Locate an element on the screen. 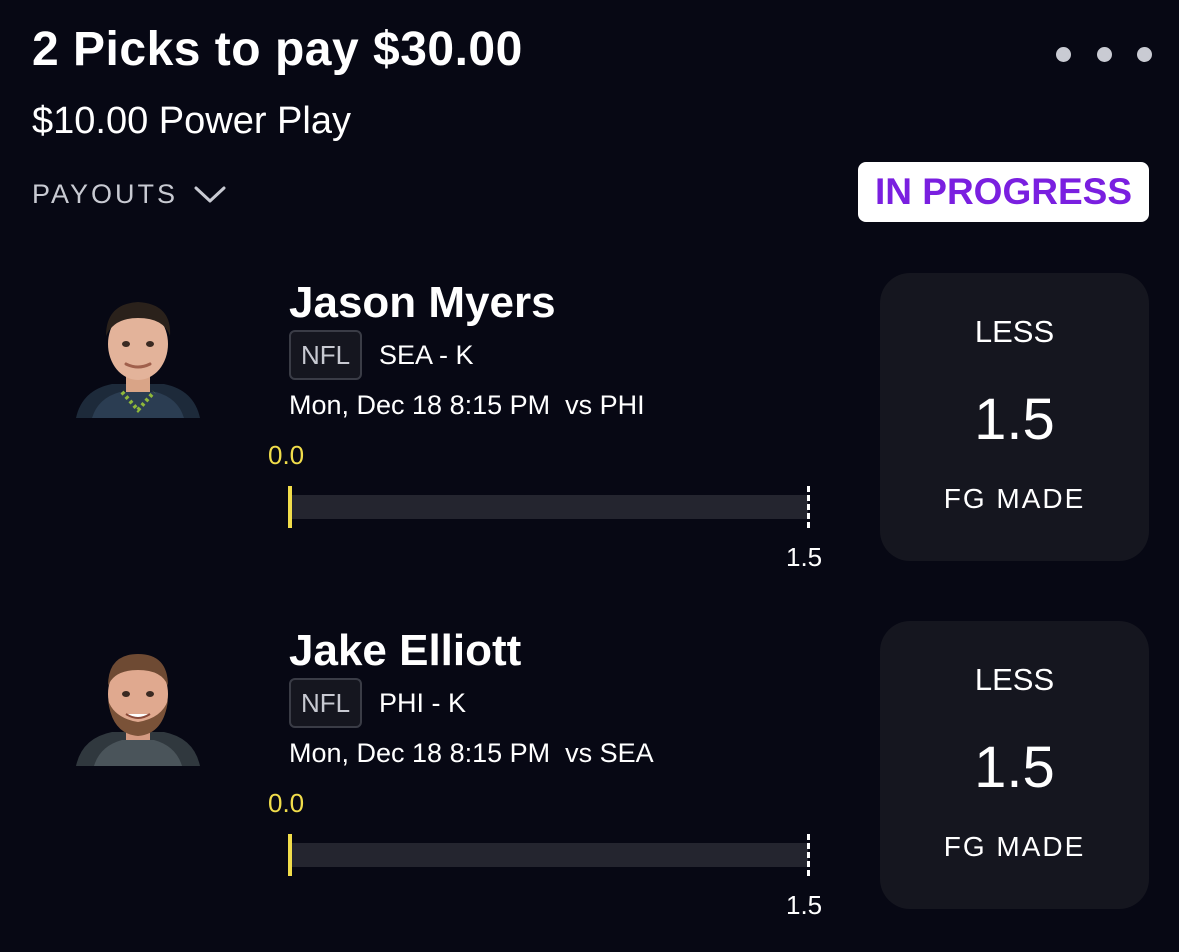 The image size is (1179, 952). game-info: Mon, Dec 18 8:15 PM vs PHI is located at coordinates (467, 405).